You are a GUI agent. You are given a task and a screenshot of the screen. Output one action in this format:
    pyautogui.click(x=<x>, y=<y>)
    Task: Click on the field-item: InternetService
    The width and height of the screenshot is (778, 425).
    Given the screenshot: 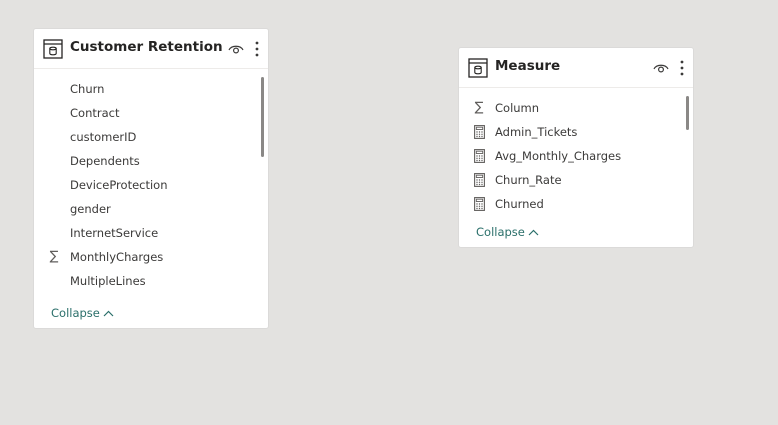 What is the action you would take?
    pyautogui.click(x=145, y=233)
    